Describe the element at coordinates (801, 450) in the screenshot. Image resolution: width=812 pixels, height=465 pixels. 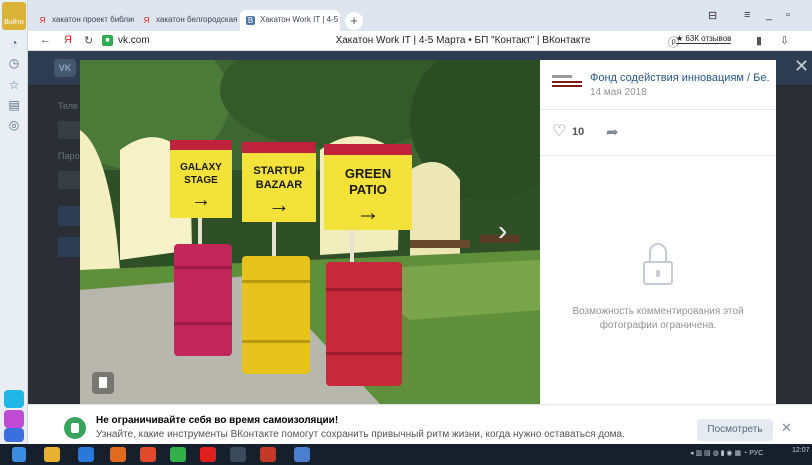
I see `clock: 12:07` at that location.